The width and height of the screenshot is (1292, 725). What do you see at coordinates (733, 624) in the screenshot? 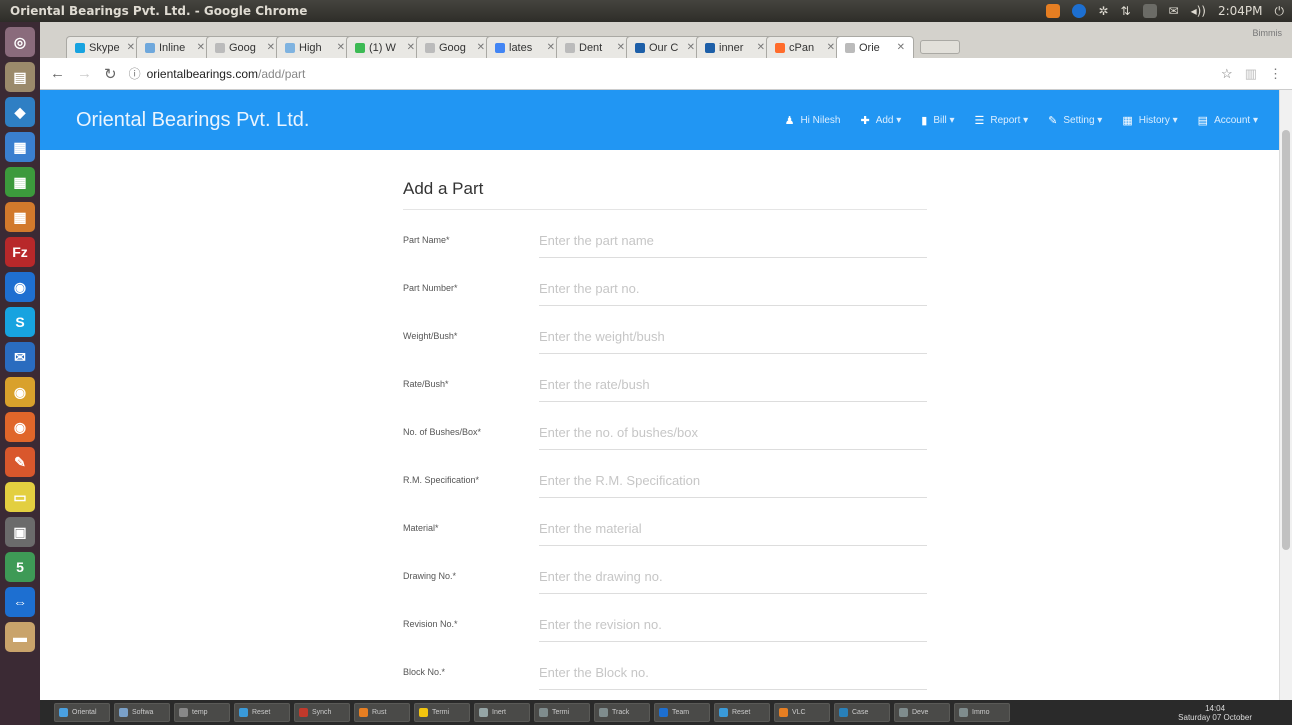
I see `revision-no-field` at bounding box center [733, 624].